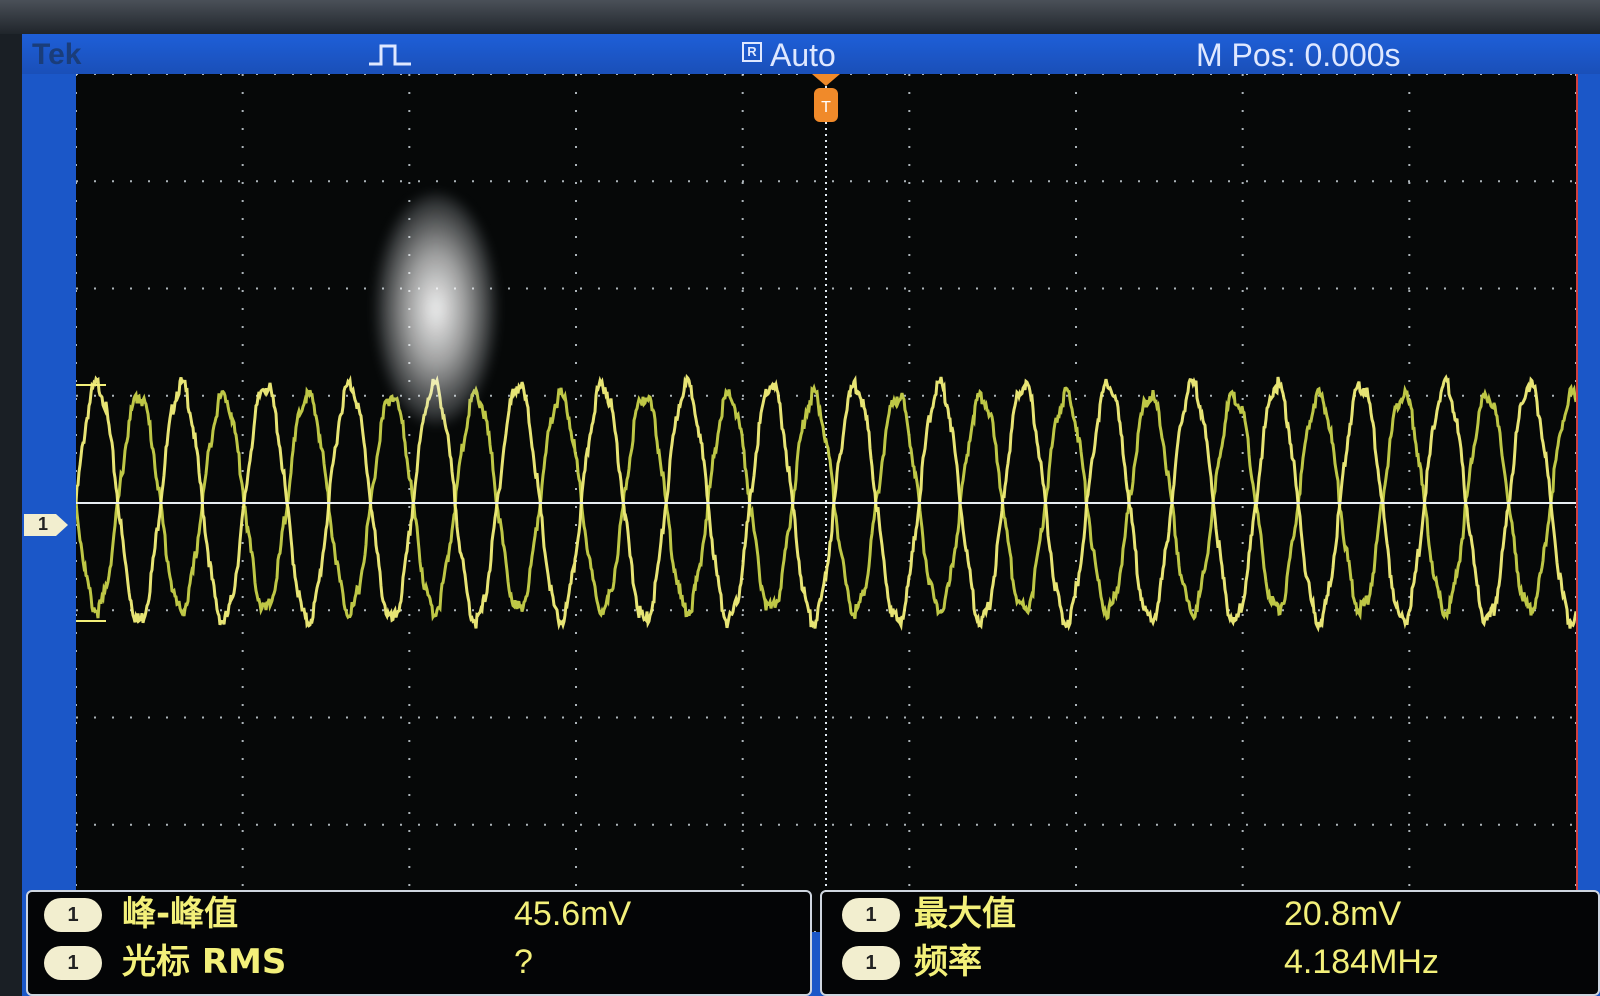 This screenshot has height=996, width=1600. I want to click on channel-1-marker-label: 1, so click(43, 524).